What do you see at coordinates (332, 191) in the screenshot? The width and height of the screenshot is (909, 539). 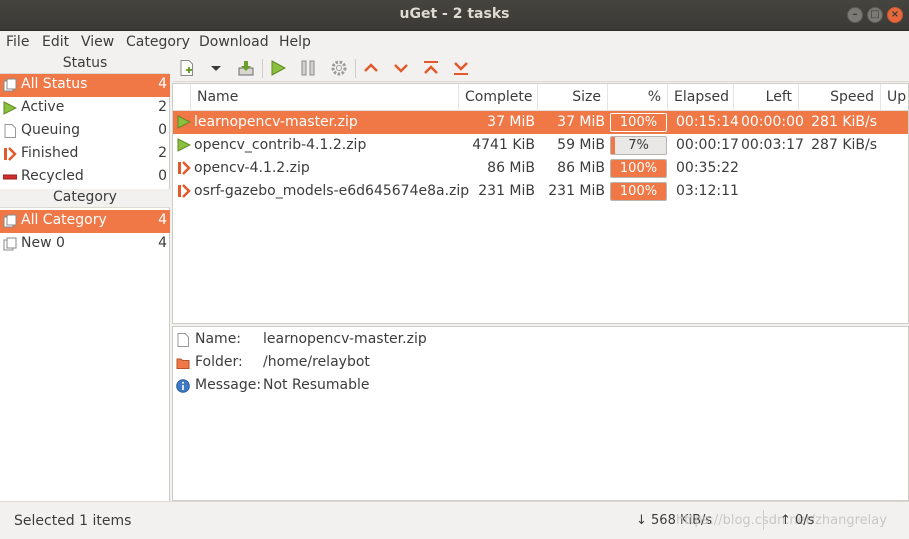 I see `task-name: osrf-gazebo_models-e6d645674e8a.zip` at bounding box center [332, 191].